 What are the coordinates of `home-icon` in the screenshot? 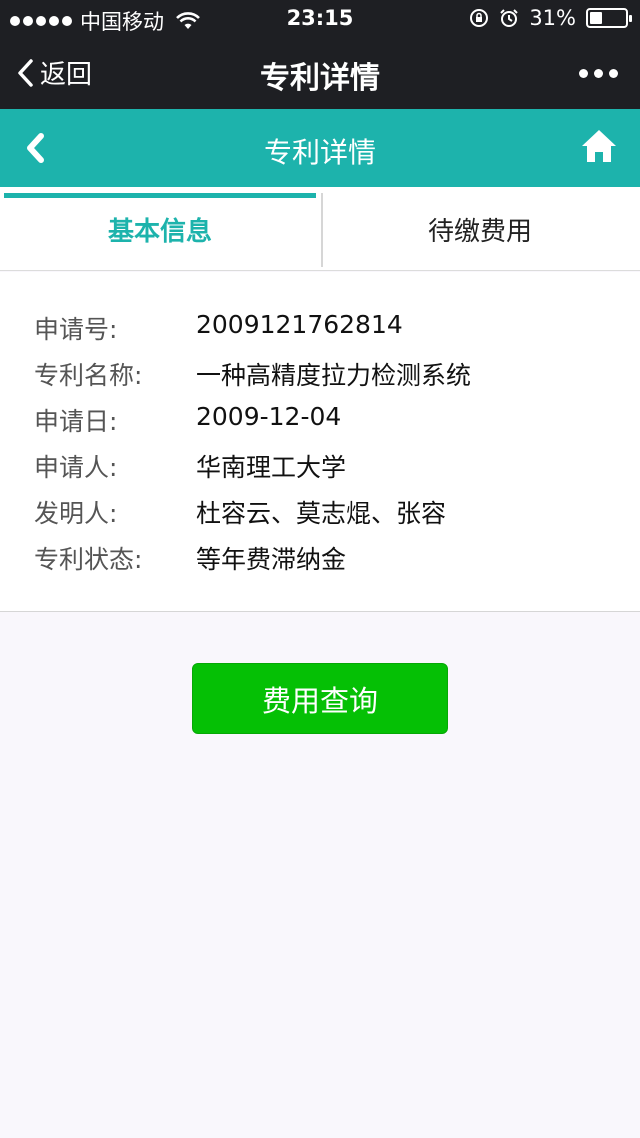 It's located at (599, 146).